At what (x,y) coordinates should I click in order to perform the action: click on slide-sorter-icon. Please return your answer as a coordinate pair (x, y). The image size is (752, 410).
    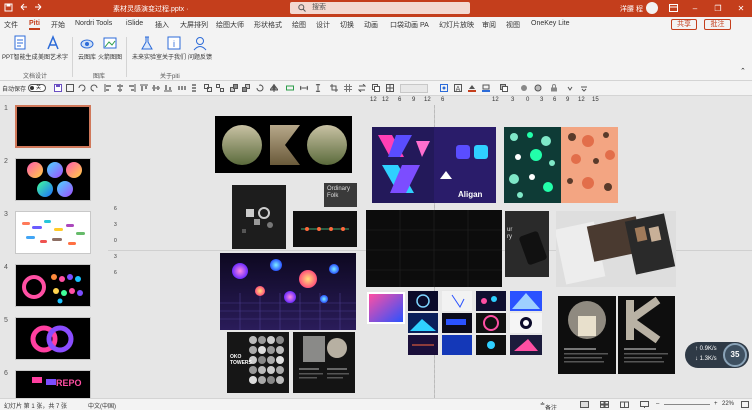
    Looking at the image, I should click on (604, 405).